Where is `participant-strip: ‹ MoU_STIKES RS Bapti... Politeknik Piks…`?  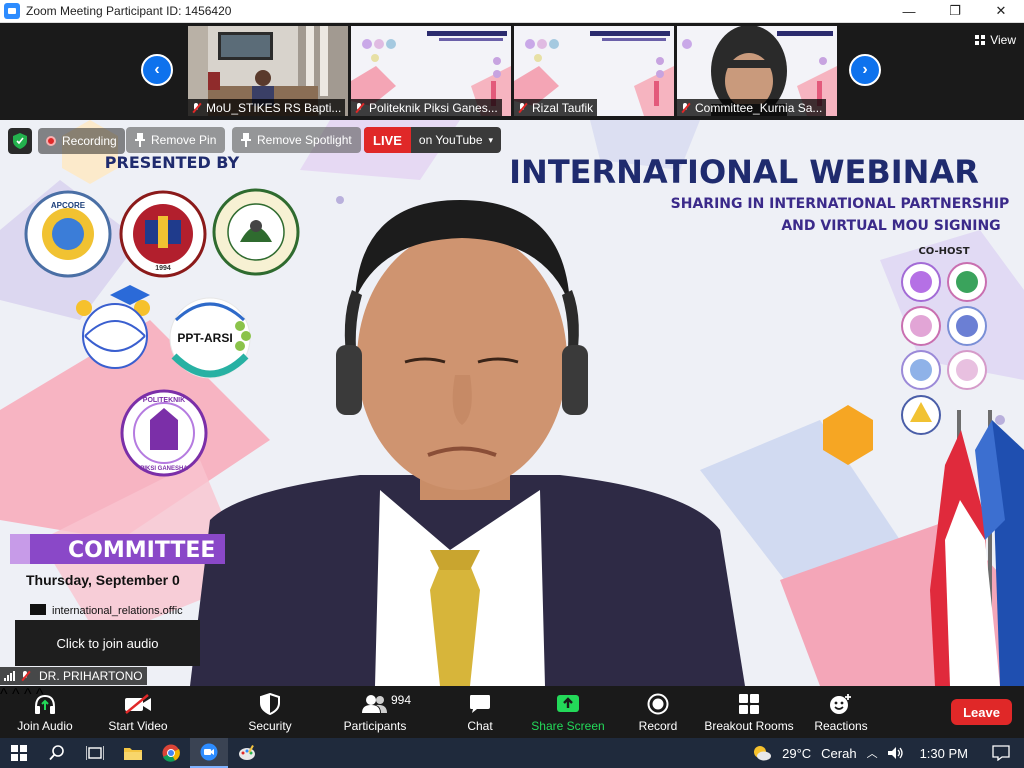
participant-strip: ‹ MoU_STIKES RS Bapti... Politeknik Piks… is located at coordinates (512, 71).